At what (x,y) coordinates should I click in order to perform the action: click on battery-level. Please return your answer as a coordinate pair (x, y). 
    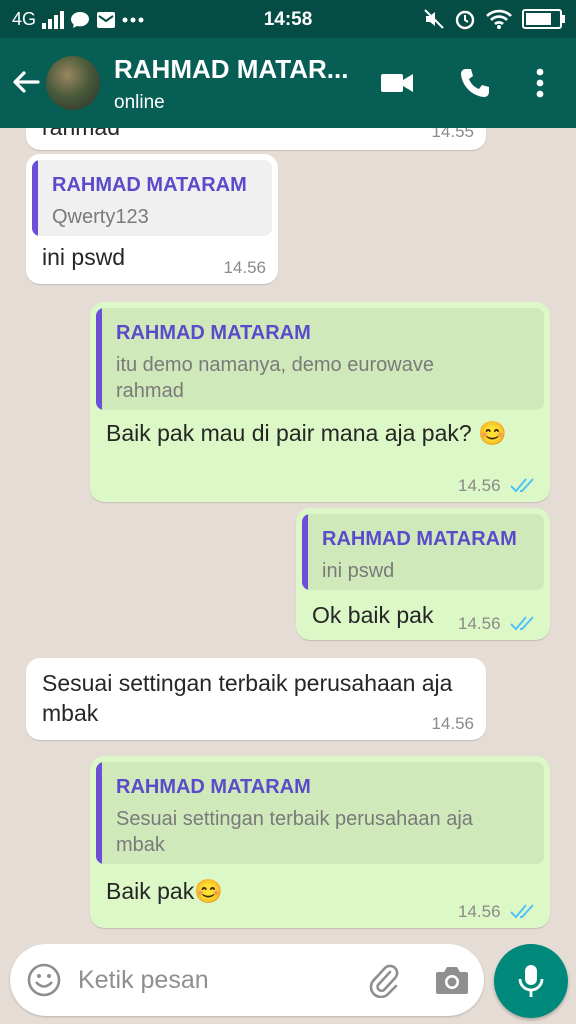
    Looking at the image, I should click on (538, 19).